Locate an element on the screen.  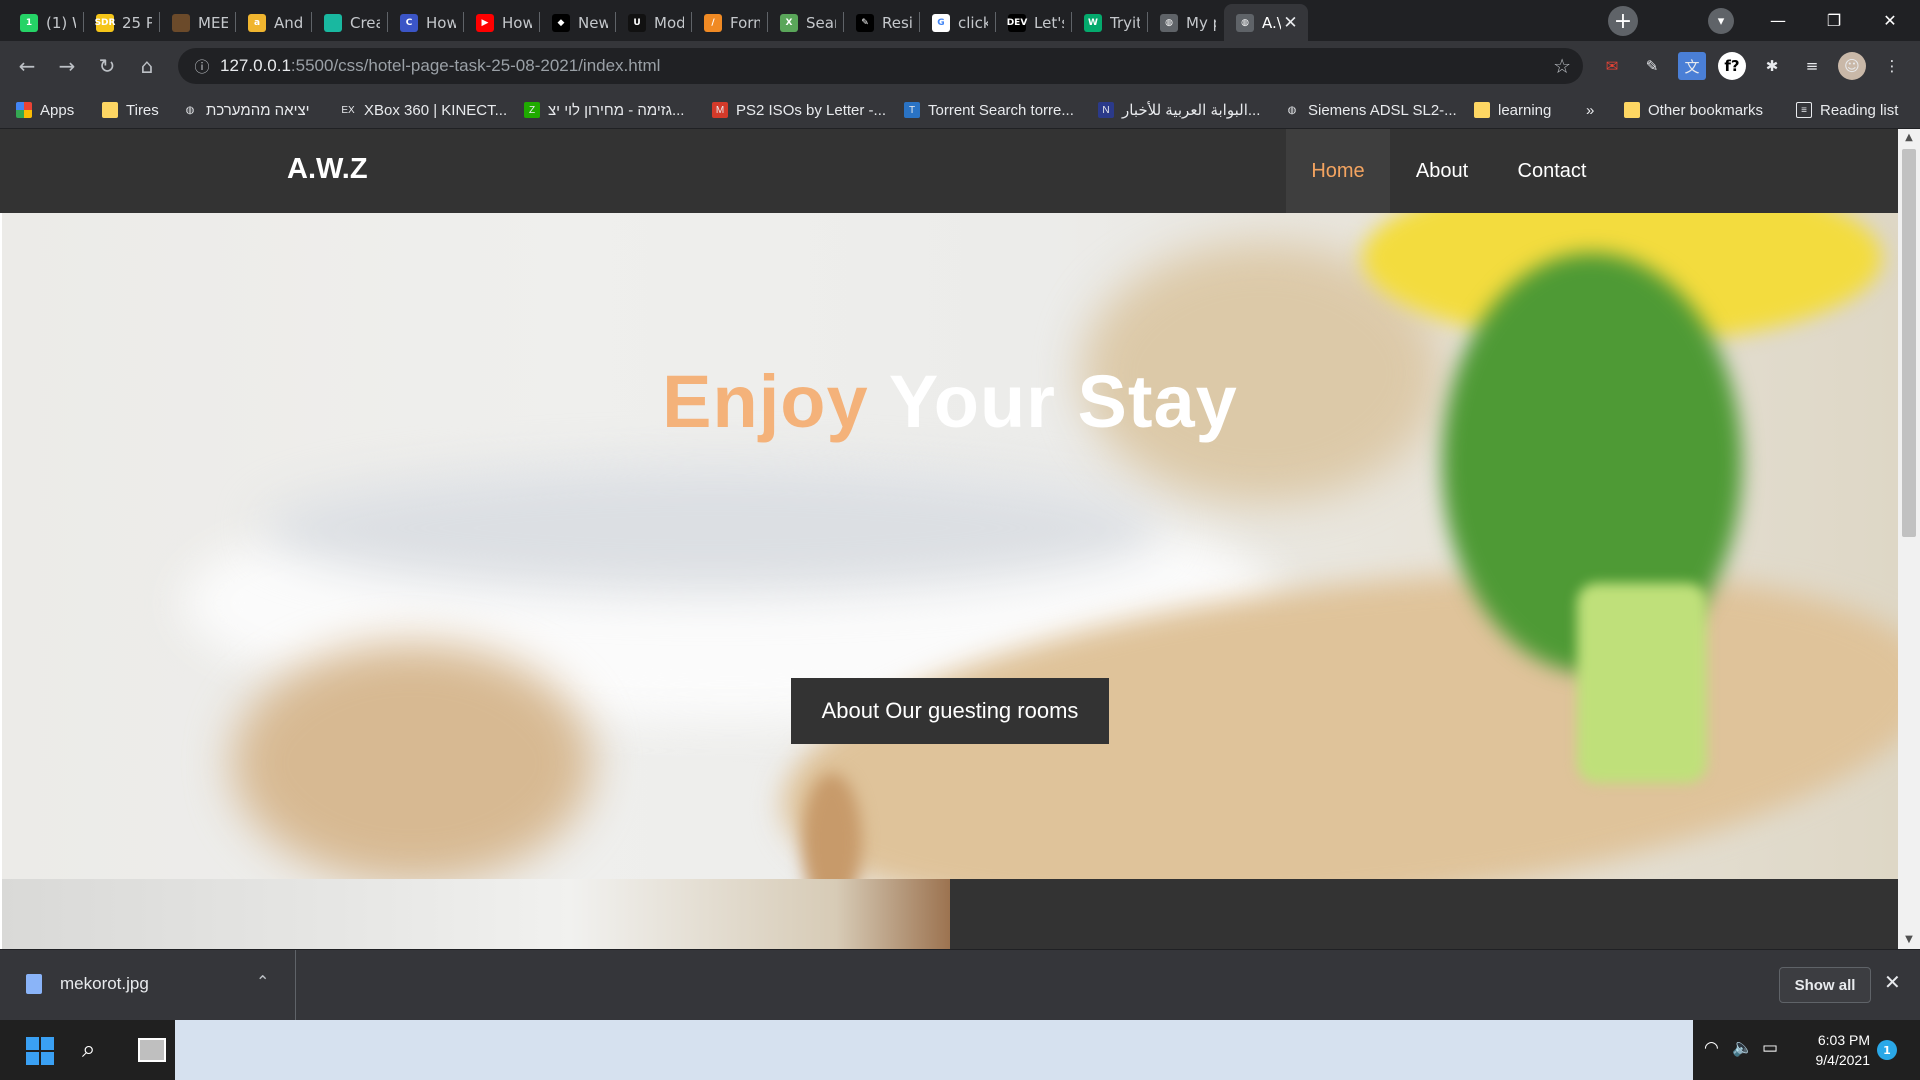
tab-label: My po is located at coordinates (1201, 22).